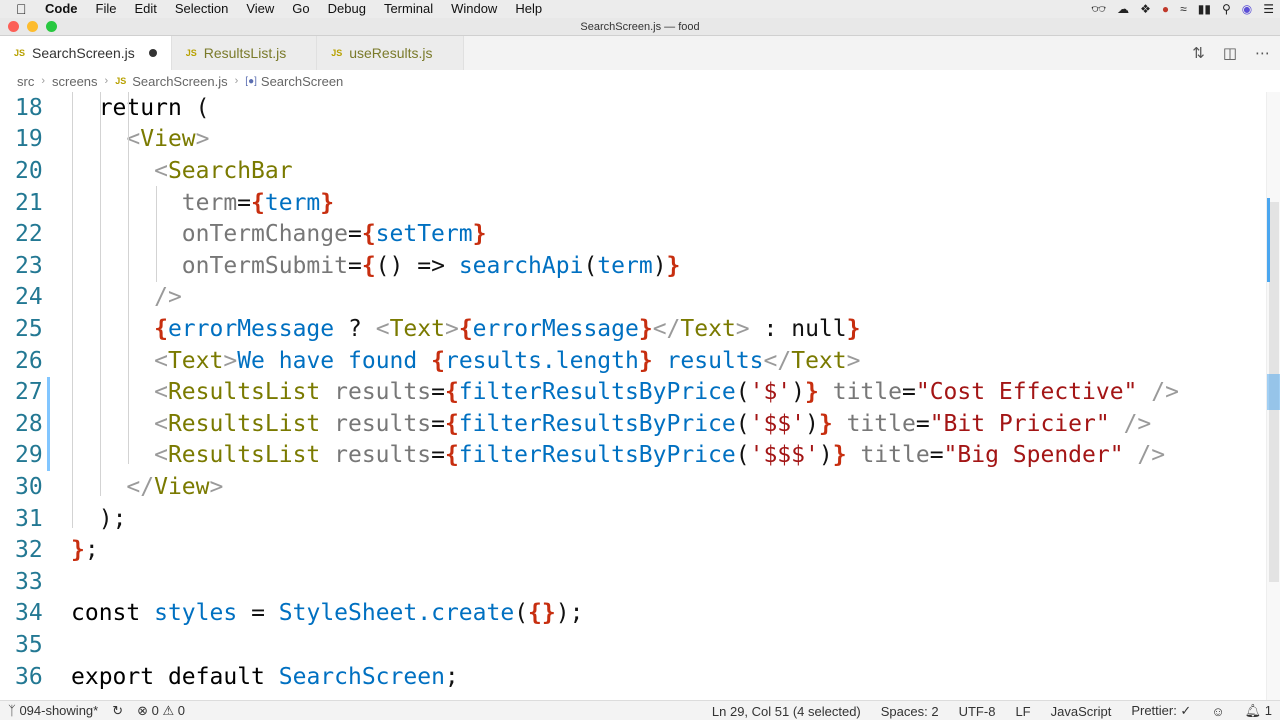  Describe the element at coordinates (977, 711) in the screenshot. I see `encoding-status: UTF-8` at that location.